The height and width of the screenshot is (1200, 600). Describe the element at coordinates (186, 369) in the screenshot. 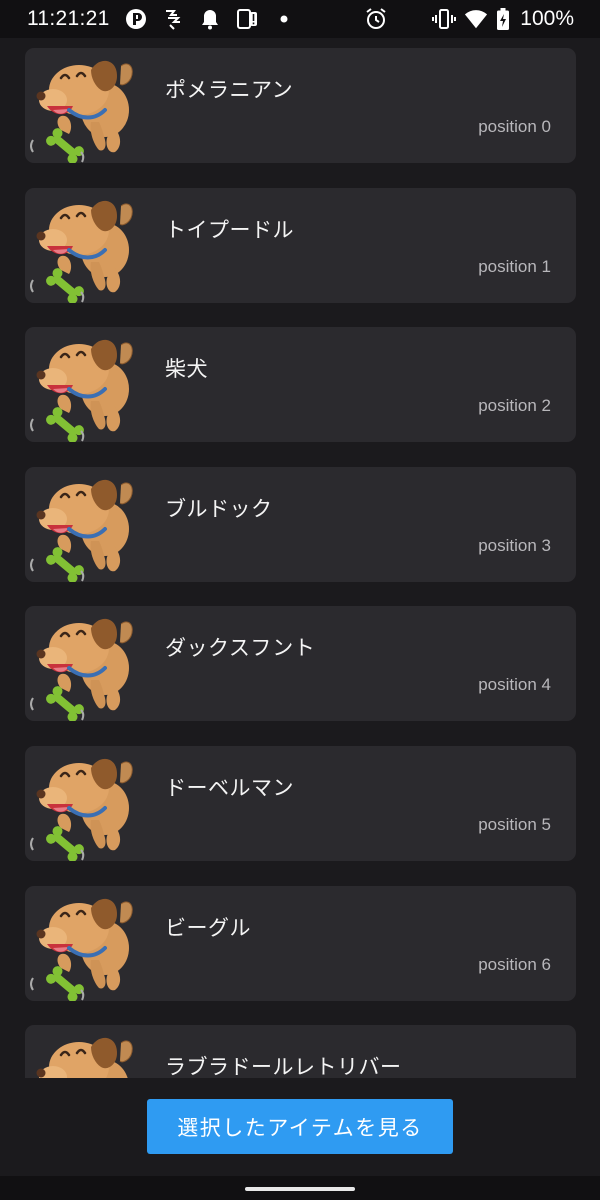

I see `breed-name: 柴犬` at that location.